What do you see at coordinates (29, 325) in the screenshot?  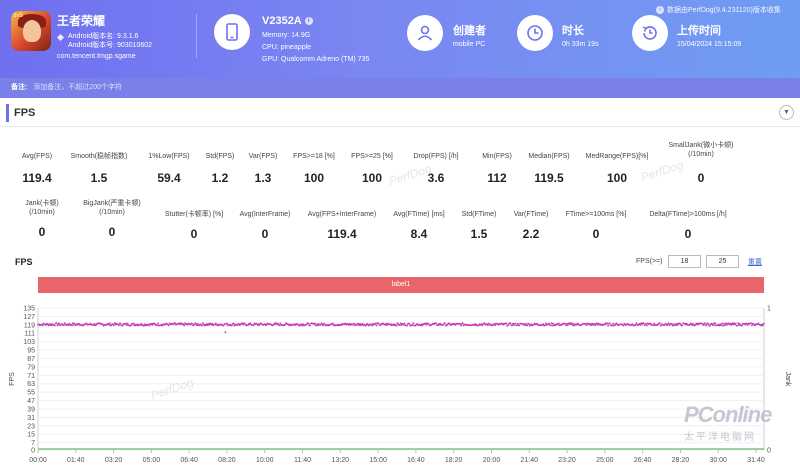 I see `y-tick-label: 119` at bounding box center [29, 325].